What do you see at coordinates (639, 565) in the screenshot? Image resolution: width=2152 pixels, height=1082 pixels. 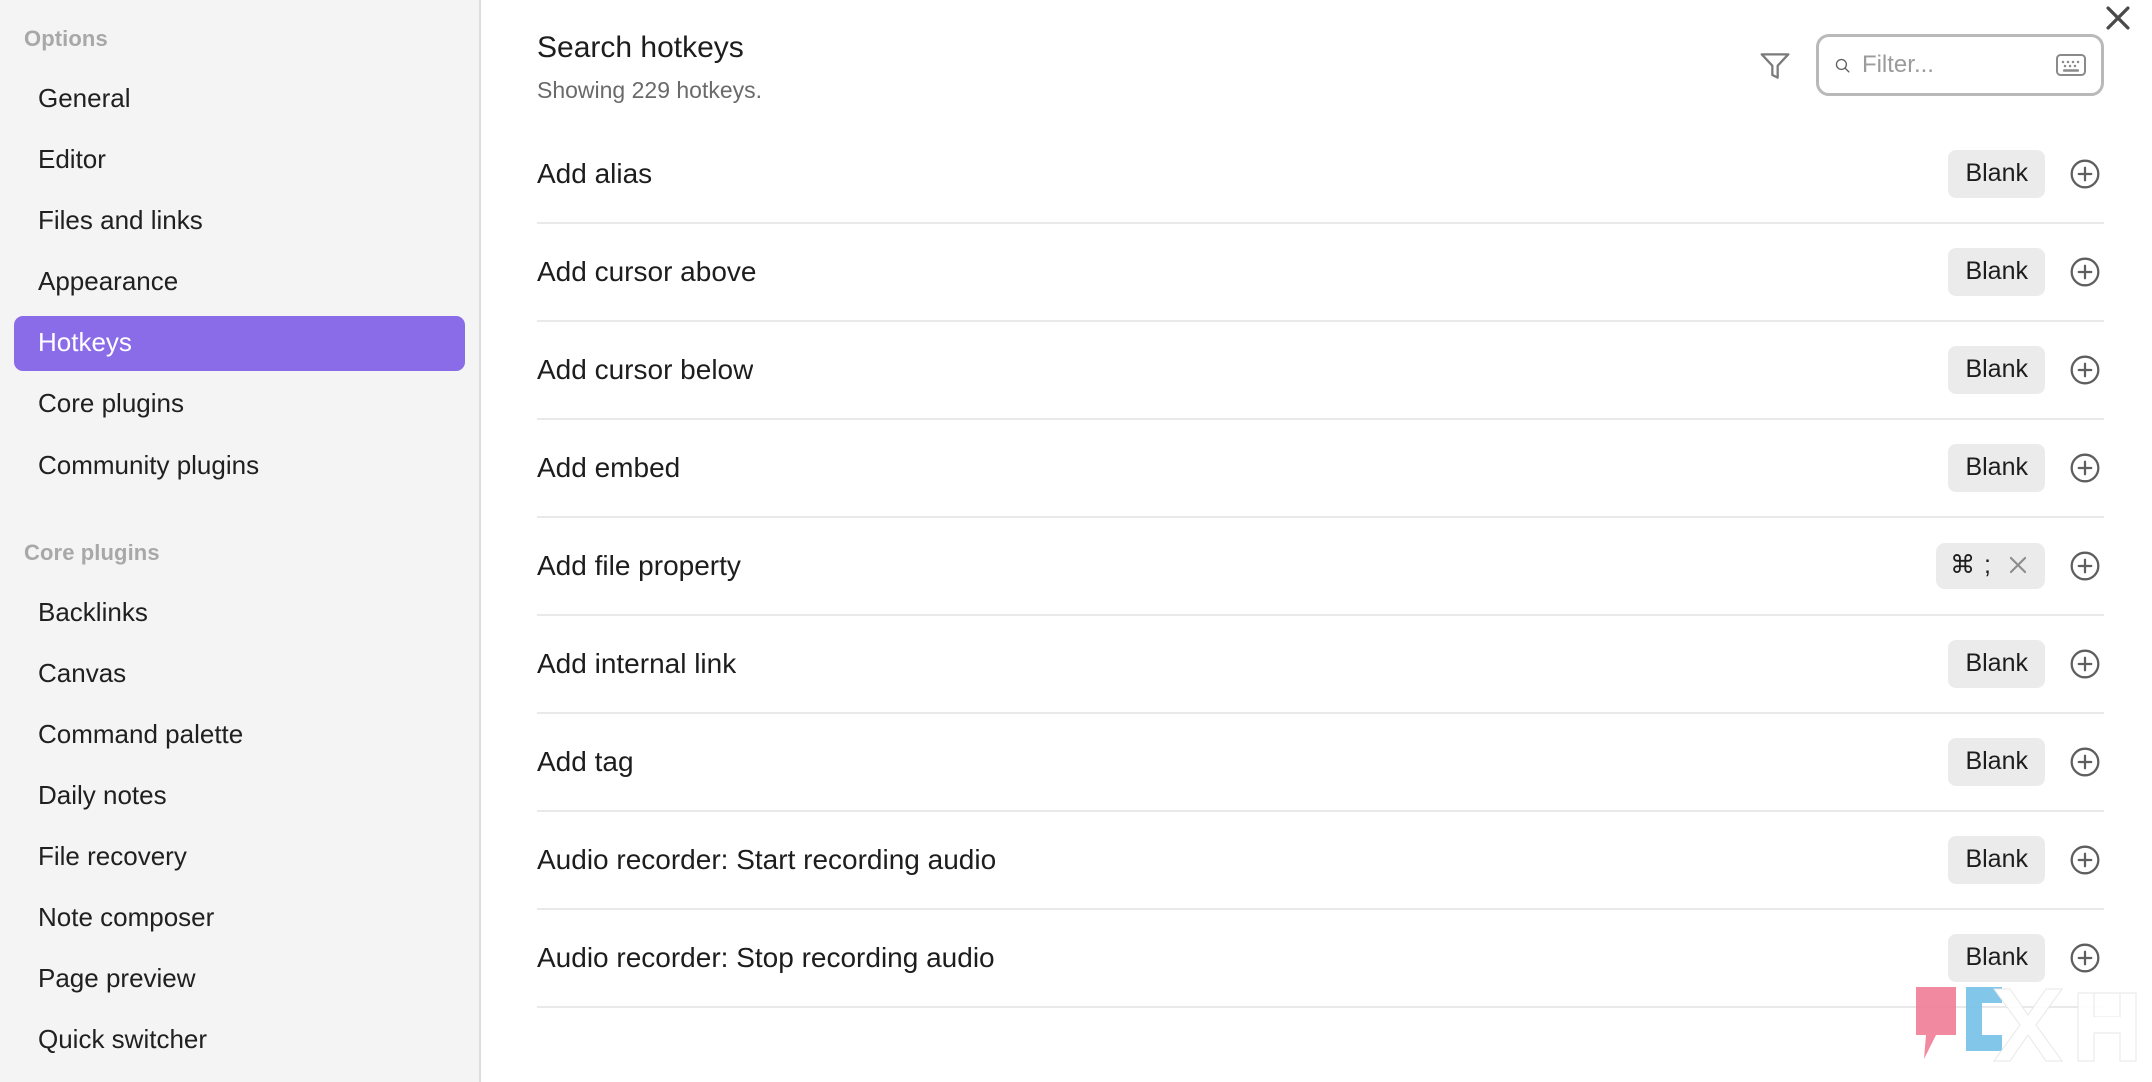 I see `hotkey-name: Add file property` at bounding box center [639, 565].